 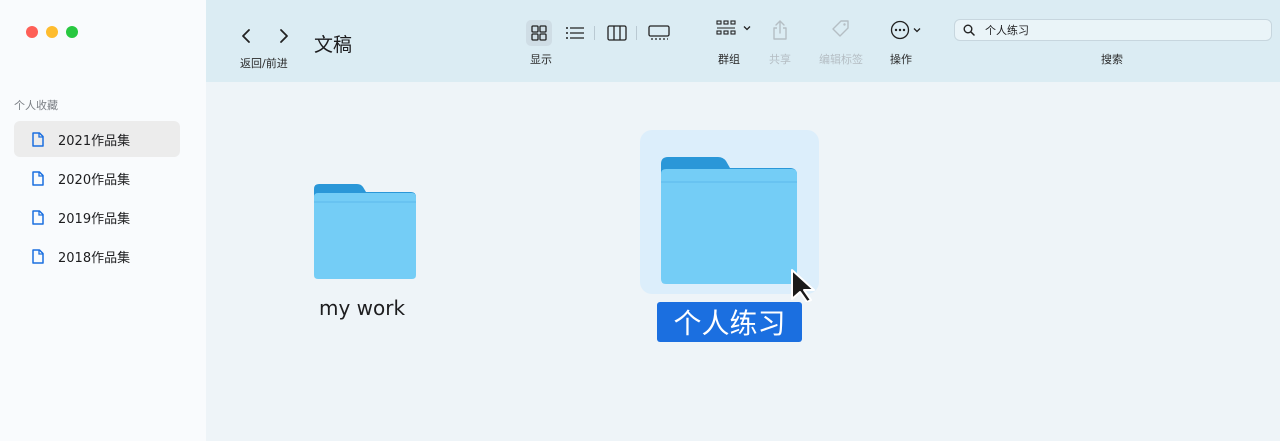 I want to click on icon-view-button, so click(x=539, y=33).